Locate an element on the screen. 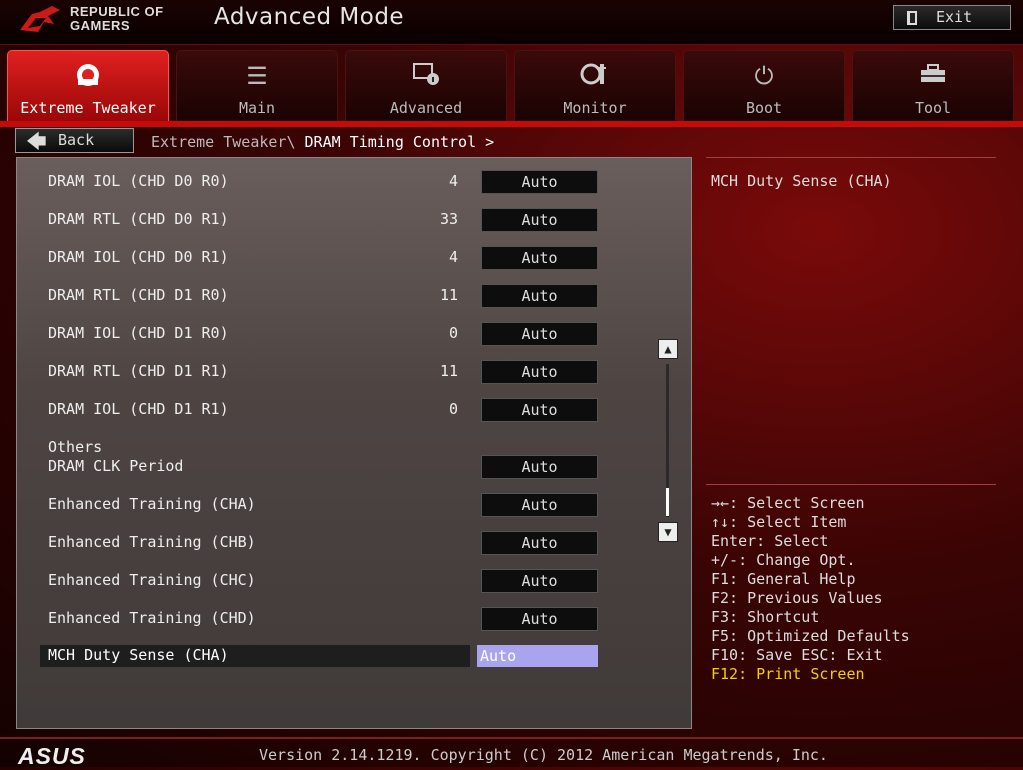 The height and width of the screenshot is (770, 1023). setting-name: DRAM RTL (CHD D1 R1) is located at coordinates (138, 371).